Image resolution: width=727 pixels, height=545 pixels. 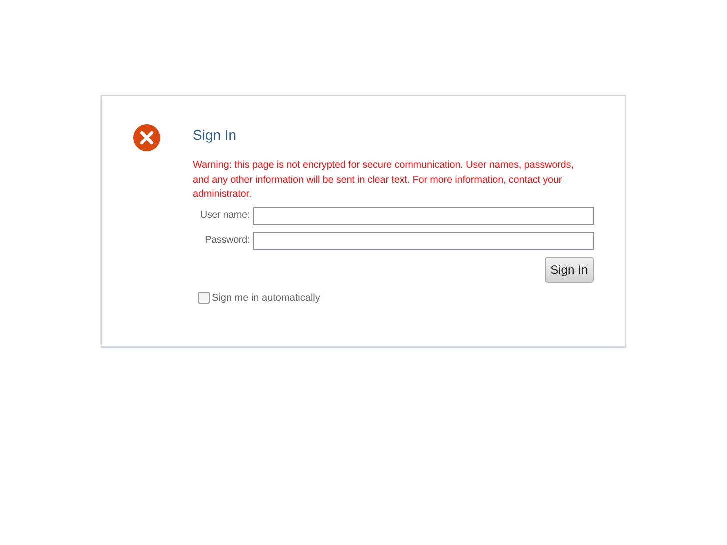 I want to click on password-field, so click(x=423, y=241).